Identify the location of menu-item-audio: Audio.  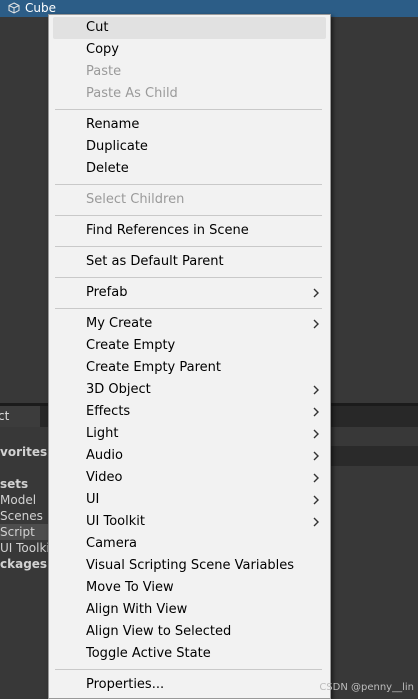
(189, 456).